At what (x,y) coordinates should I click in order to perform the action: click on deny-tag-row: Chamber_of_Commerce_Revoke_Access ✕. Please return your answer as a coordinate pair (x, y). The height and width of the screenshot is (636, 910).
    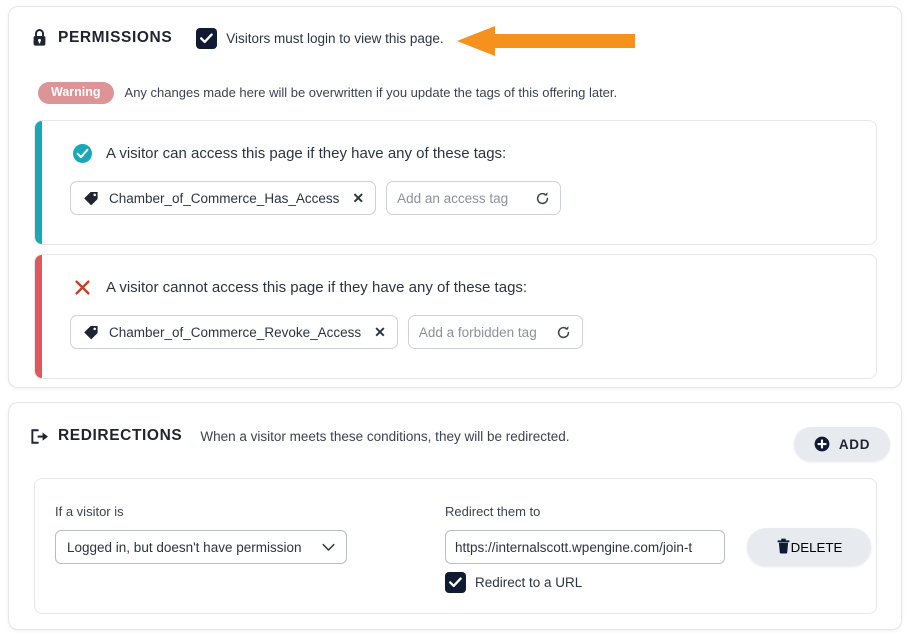
    Looking at the image, I should click on (326, 332).